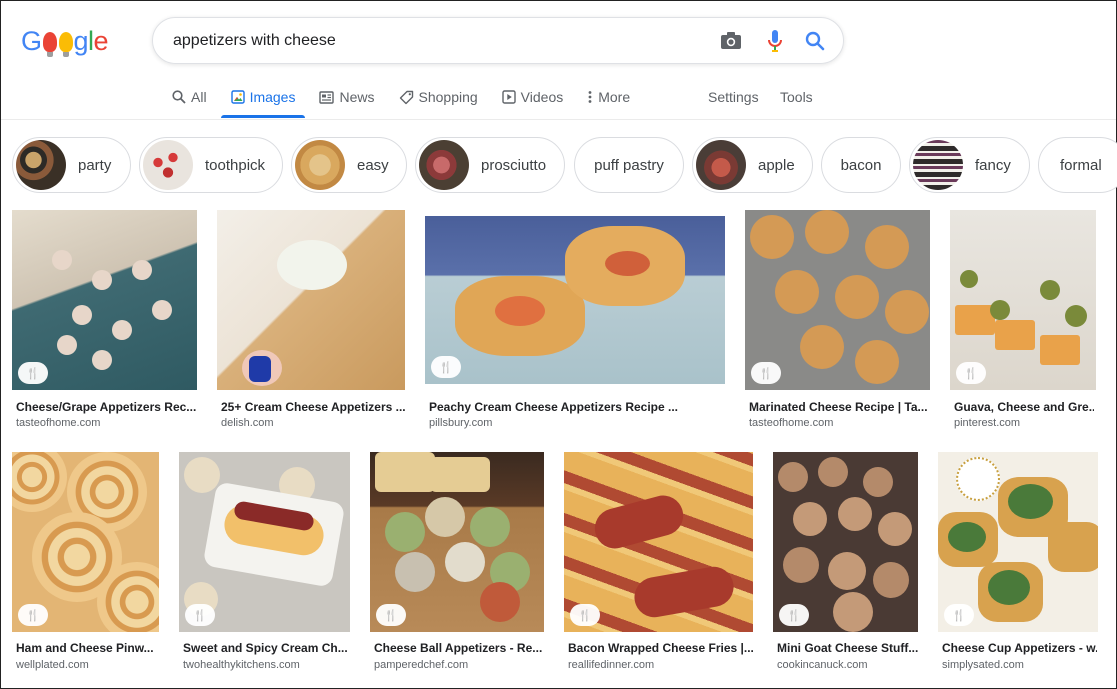 The height and width of the screenshot is (689, 1117). Describe the element at coordinates (731, 41) in the screenshot. I see `camera-icon` at that location.